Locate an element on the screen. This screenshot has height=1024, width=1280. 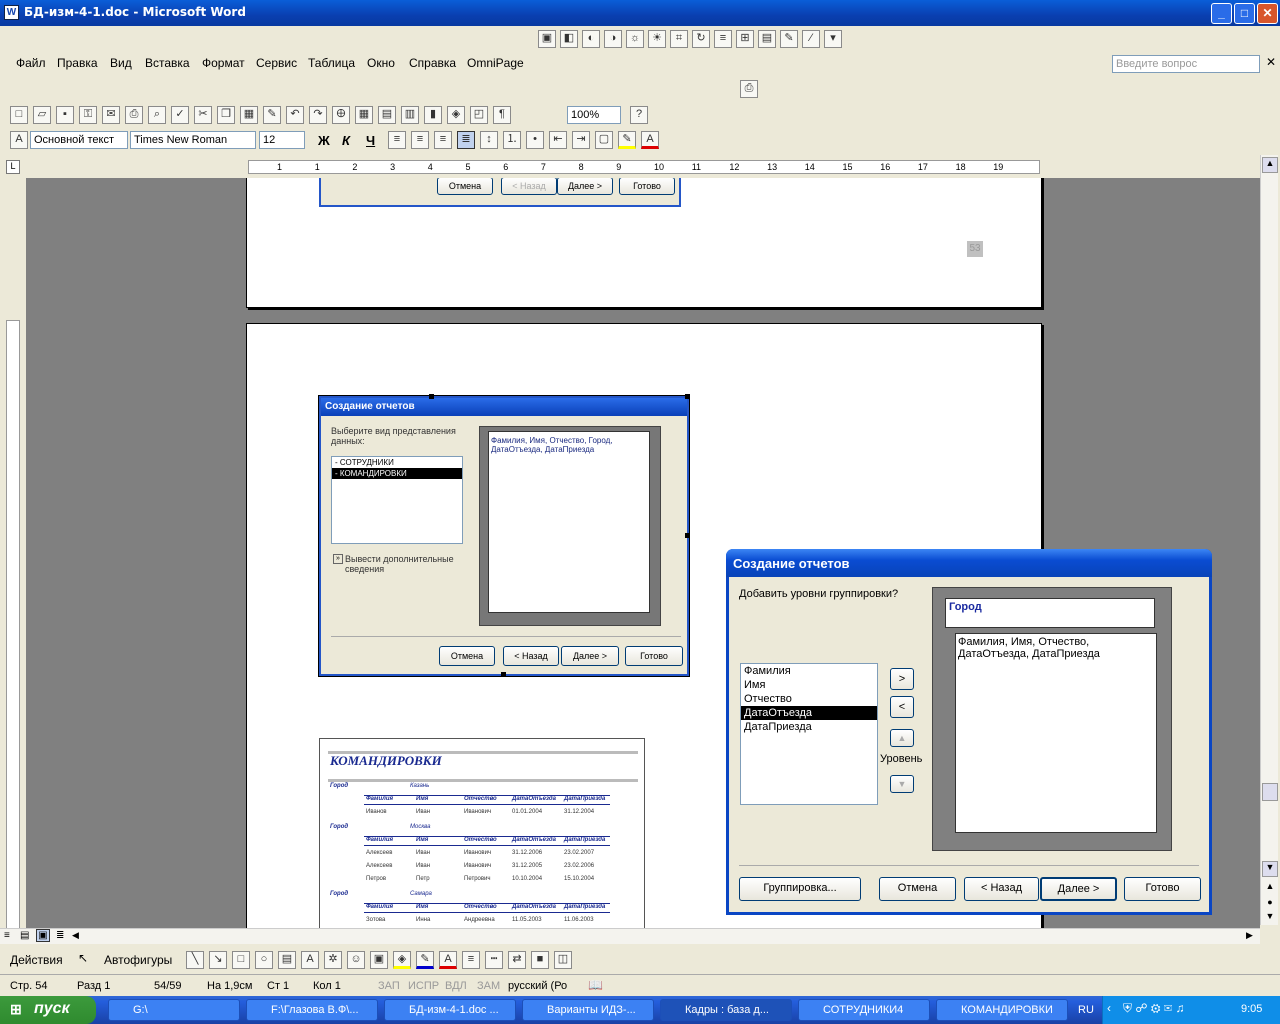
show-hide-icon: ¶ is located at coordinates (502, 115).